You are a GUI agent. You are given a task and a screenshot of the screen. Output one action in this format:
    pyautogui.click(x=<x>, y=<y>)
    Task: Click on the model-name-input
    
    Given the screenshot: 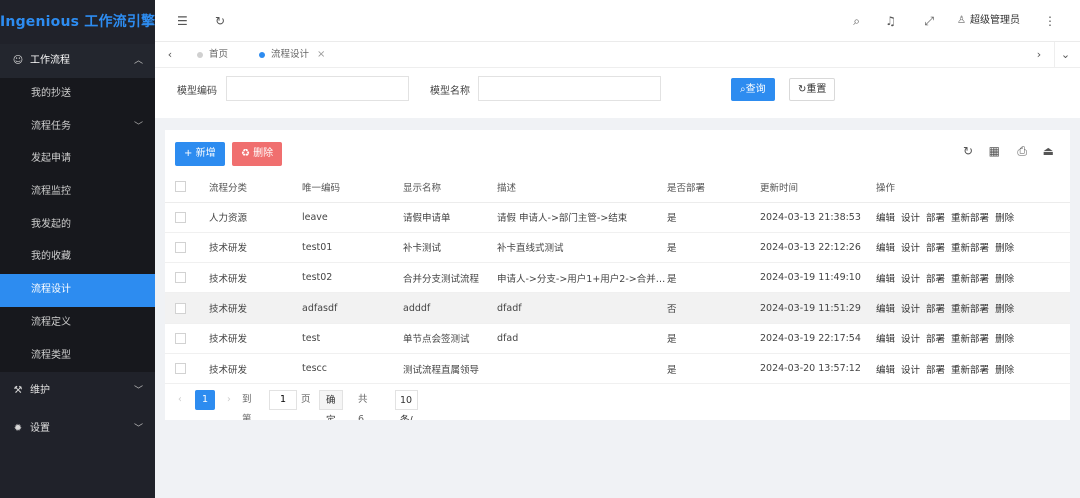 What is the action you would take?
    pyautogui.click(x=569, y=88)
    